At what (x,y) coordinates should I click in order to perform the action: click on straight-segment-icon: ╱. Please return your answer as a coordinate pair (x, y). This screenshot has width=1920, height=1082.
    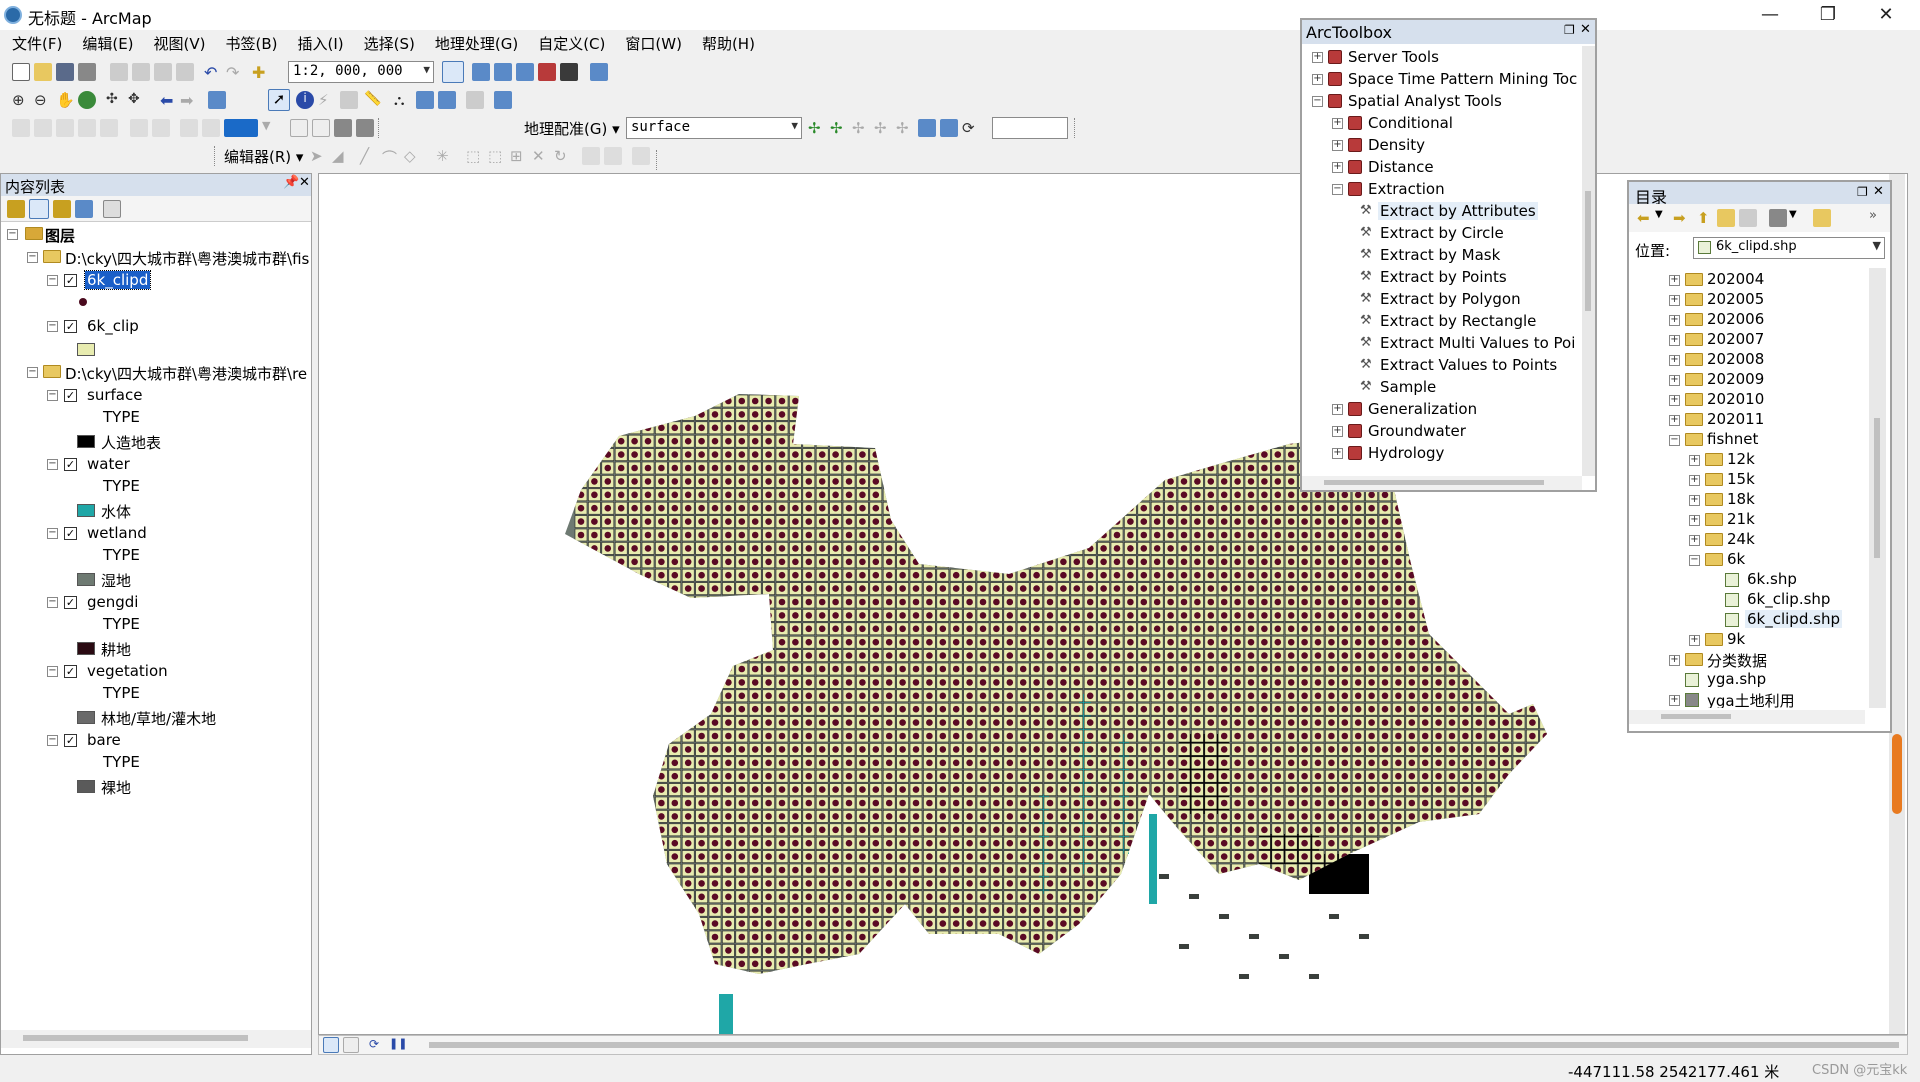
    Looking at the image, I should click on (369, 156).